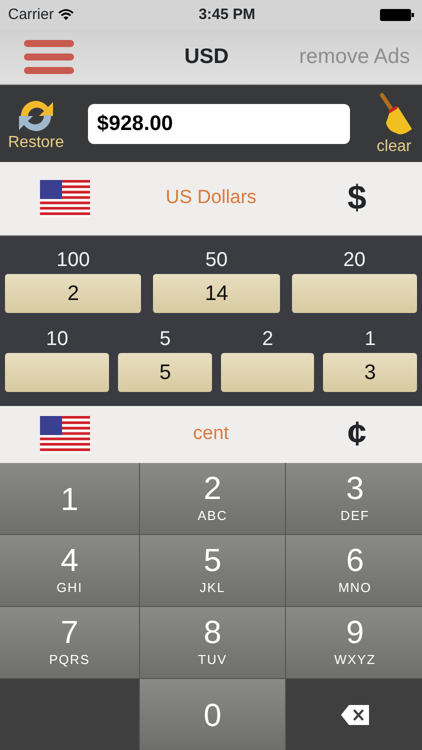  Describe the element at coordinates (370, 372) in the screenshot. I see `count-button: 3` at that location.